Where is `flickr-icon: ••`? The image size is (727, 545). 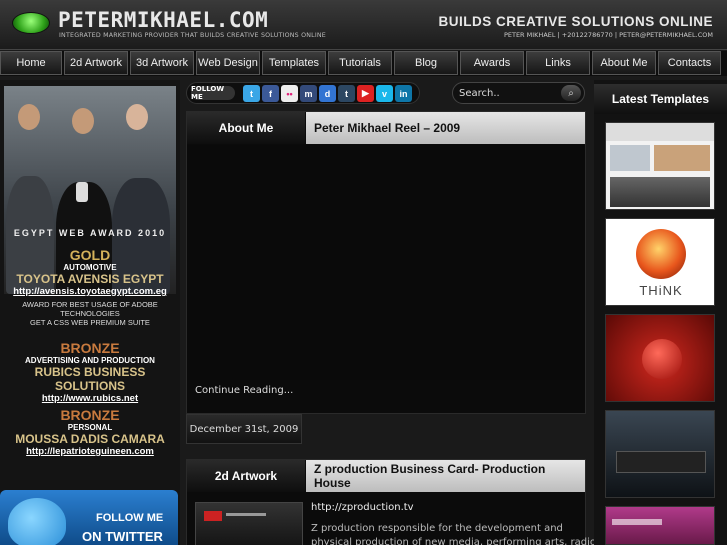 flickr-icon: •• is located at coordinates (289, 93).